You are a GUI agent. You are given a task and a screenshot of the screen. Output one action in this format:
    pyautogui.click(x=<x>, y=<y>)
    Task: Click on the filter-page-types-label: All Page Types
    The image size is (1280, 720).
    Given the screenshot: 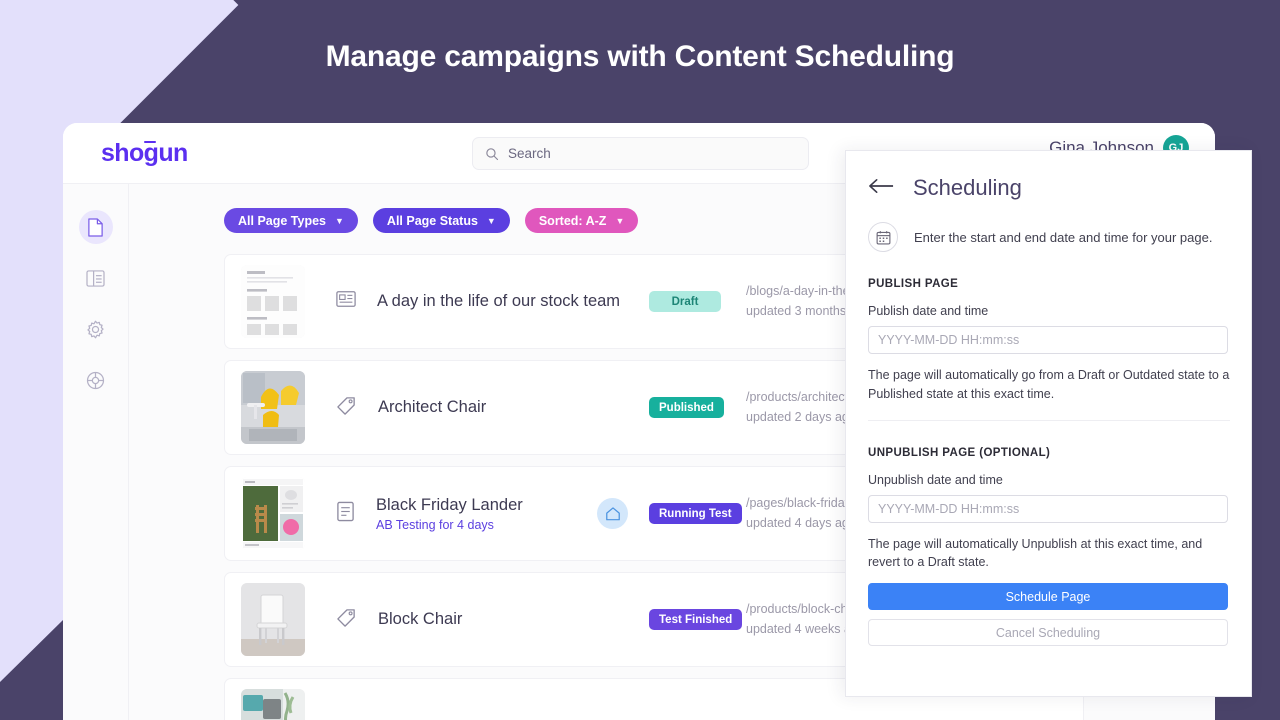 What is the action you would take?
    pyautogui.click(x=282, y=220)
    